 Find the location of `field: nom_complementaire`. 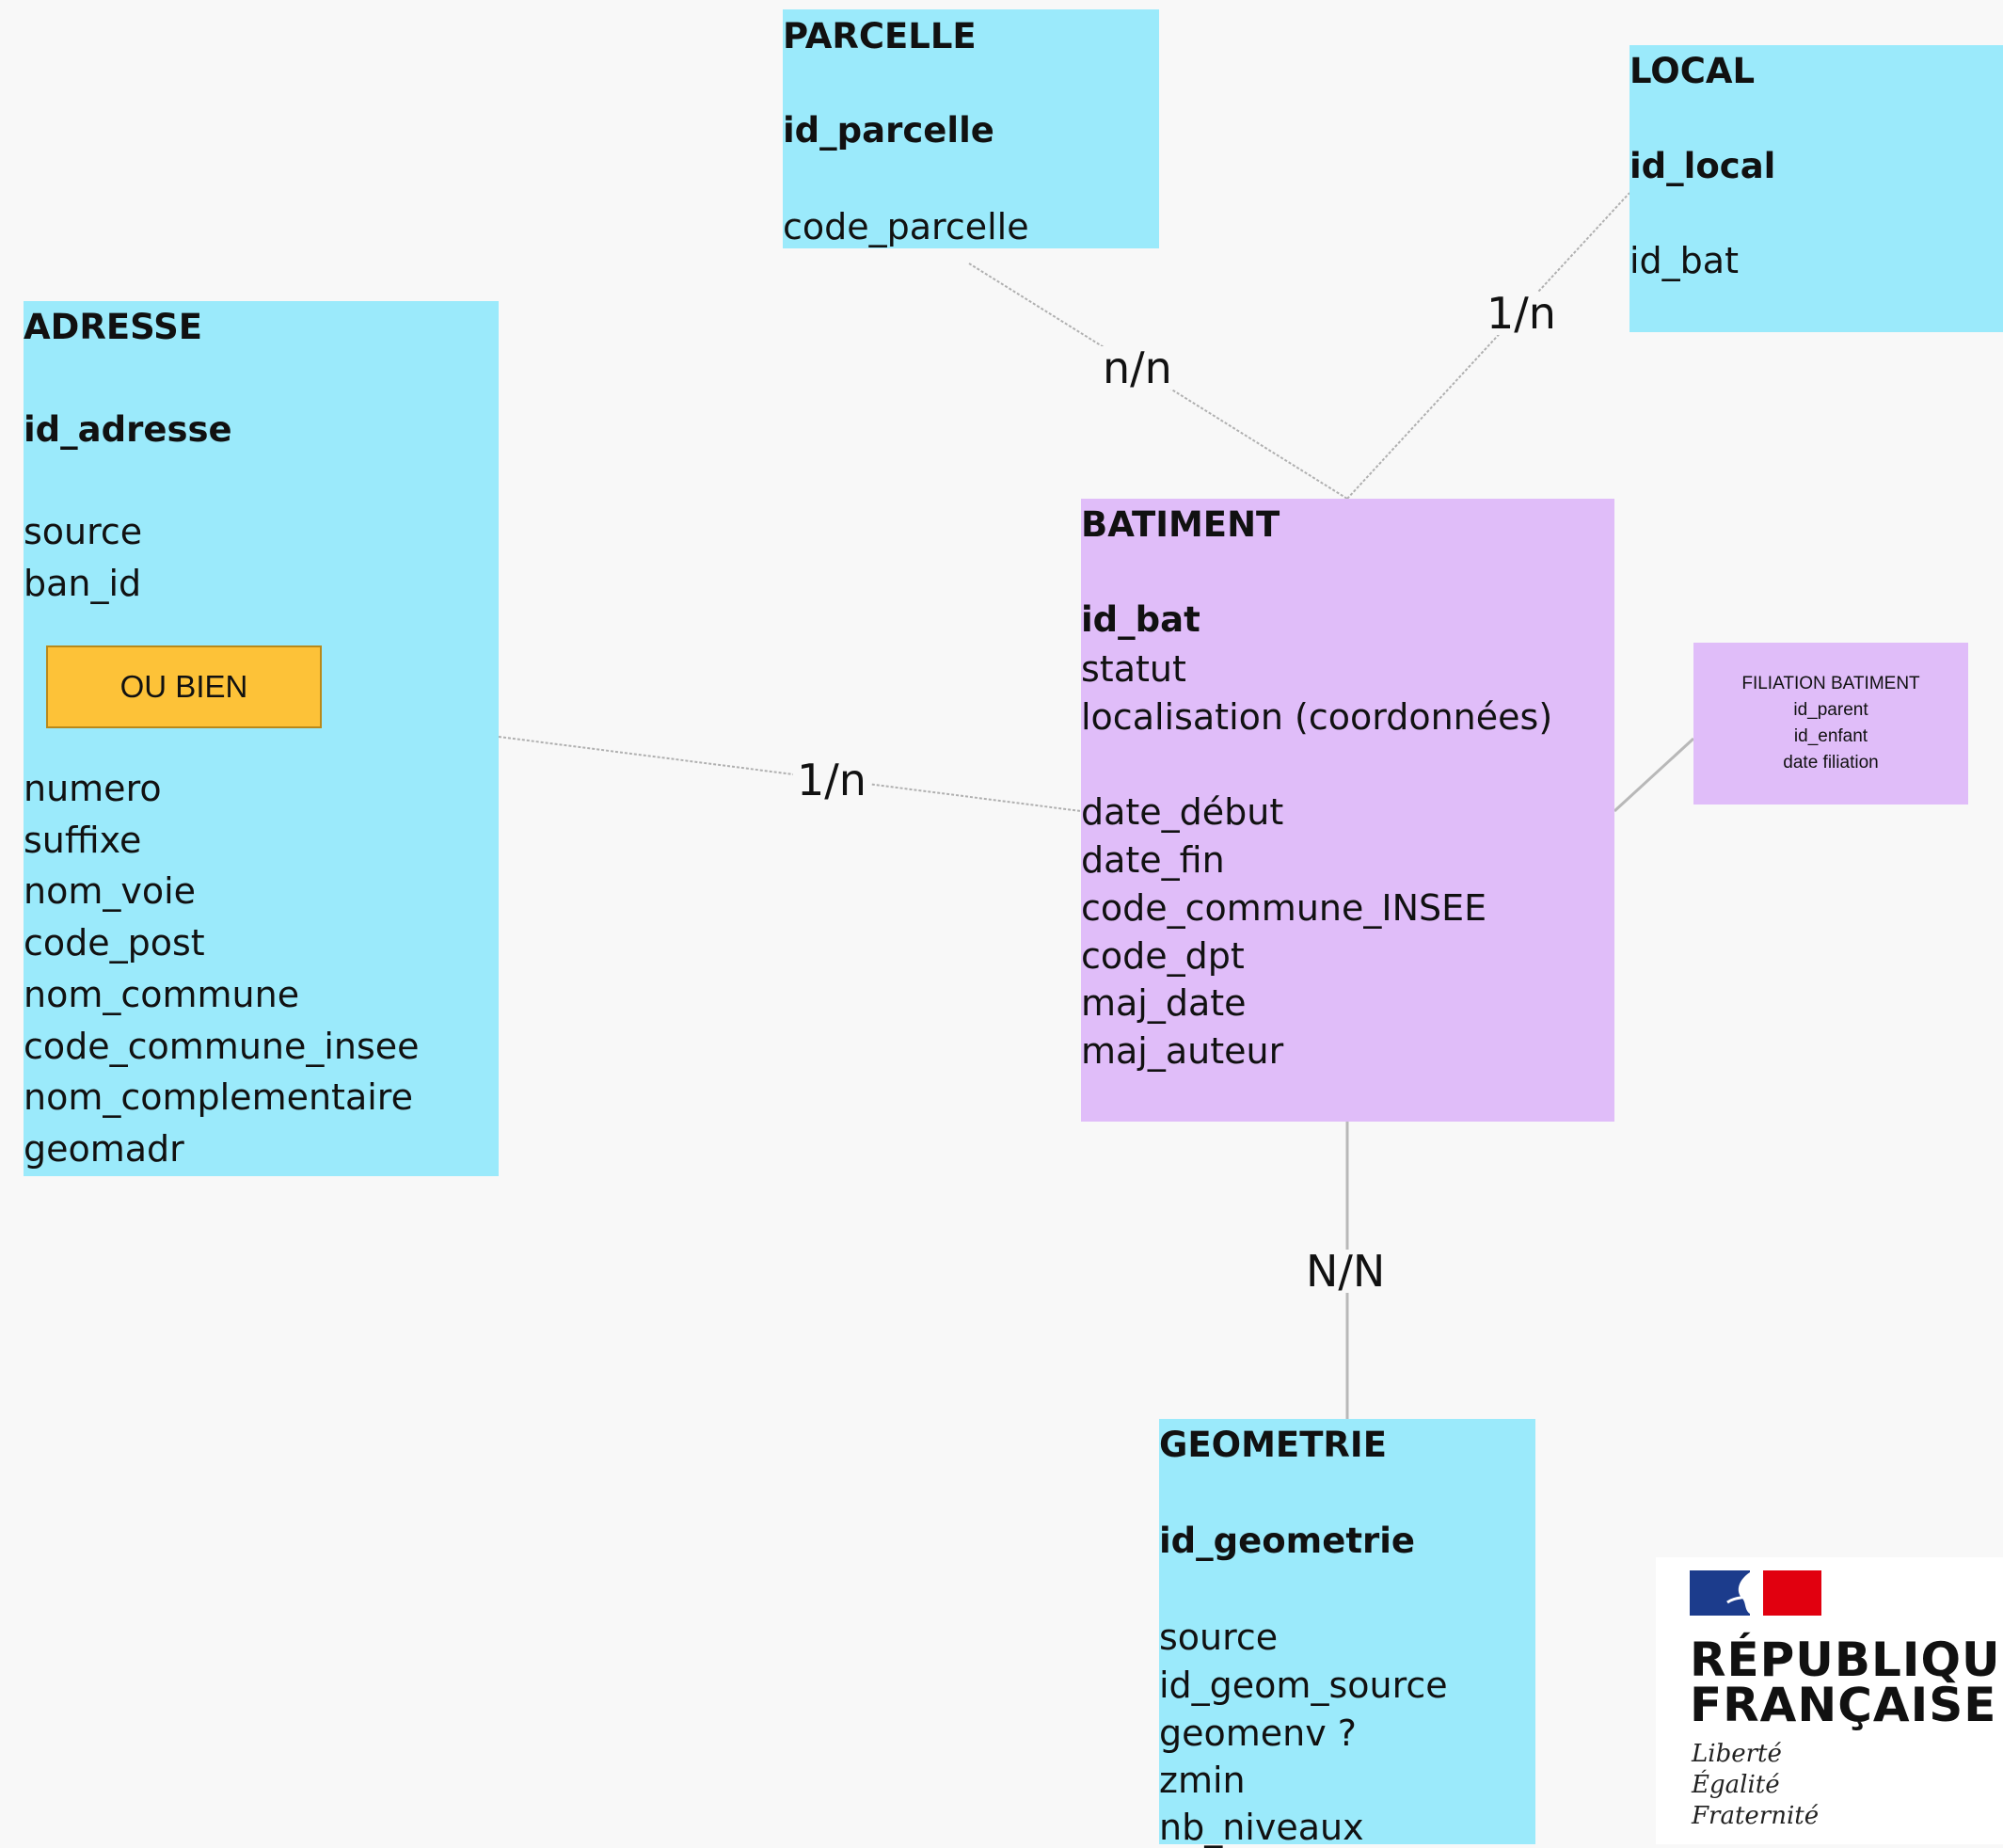

field: nom_complementaire is located at coordinates (218, 1097).